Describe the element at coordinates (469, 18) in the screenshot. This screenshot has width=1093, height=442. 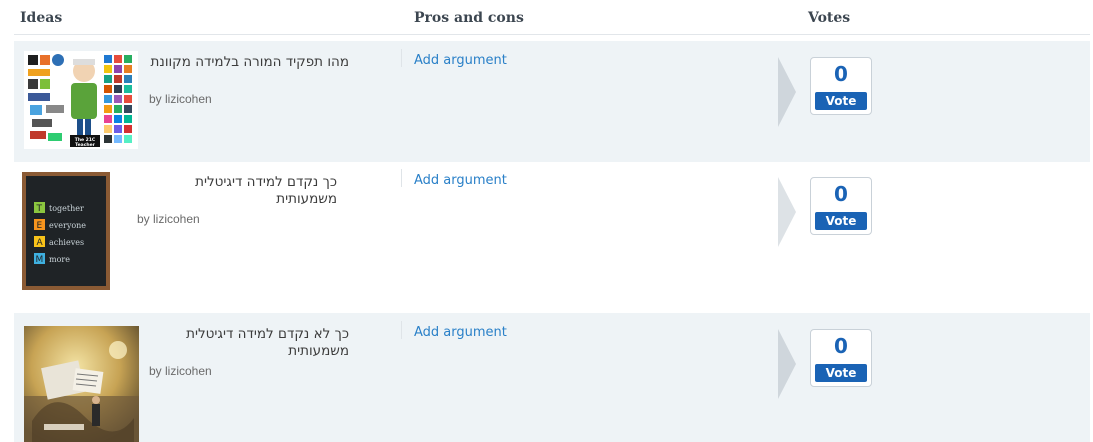
I see `column-header-pros-cons: Pros and cons` at that location.